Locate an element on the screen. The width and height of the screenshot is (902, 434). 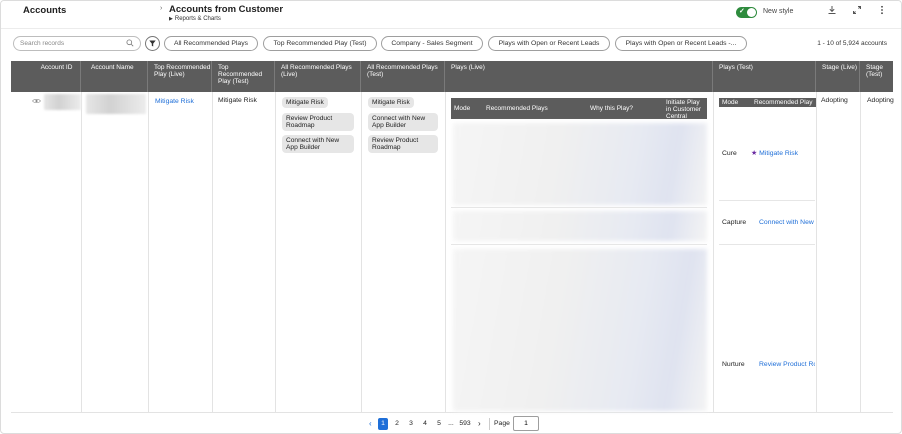
plays-test-mode: Capture is located at coordinates (734, 222).